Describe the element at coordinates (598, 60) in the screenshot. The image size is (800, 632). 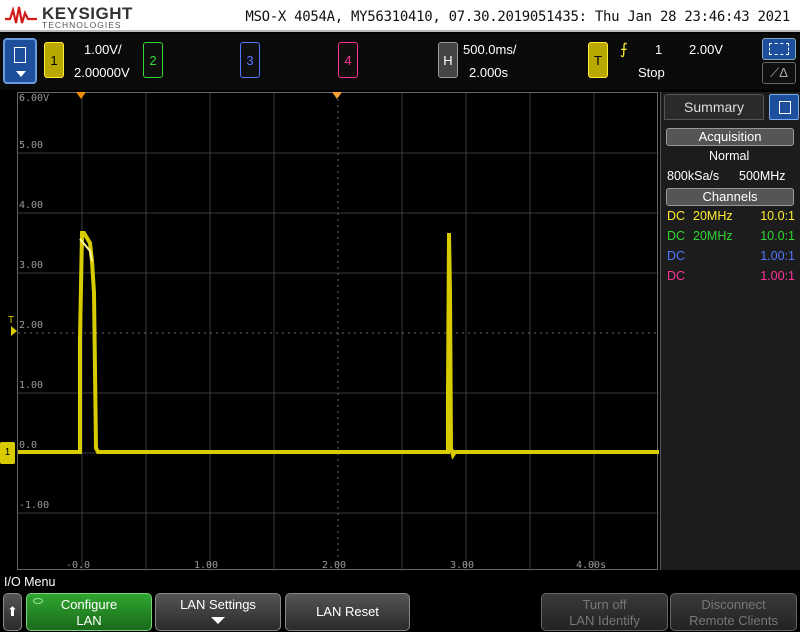
I see `trigger-tab: T` at that location.